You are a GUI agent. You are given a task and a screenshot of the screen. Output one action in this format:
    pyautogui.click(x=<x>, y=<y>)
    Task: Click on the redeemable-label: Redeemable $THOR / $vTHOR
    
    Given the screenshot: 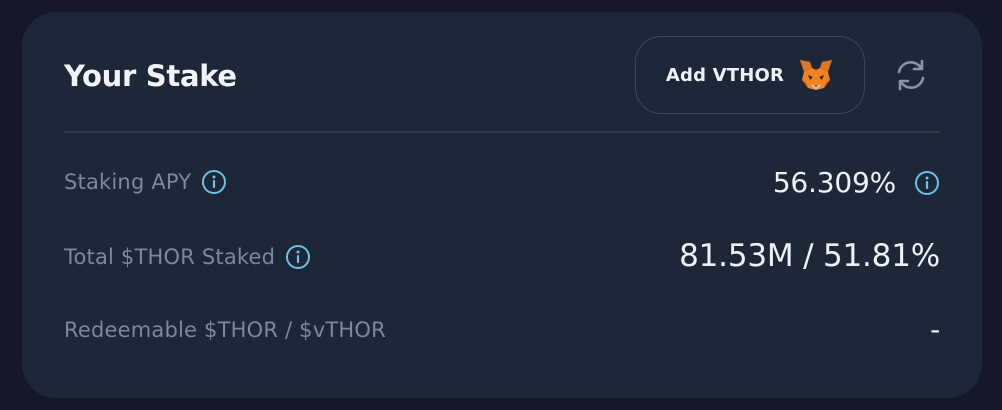 What is the action you would take?
    pyautogui.click(x=225, y=330)
    